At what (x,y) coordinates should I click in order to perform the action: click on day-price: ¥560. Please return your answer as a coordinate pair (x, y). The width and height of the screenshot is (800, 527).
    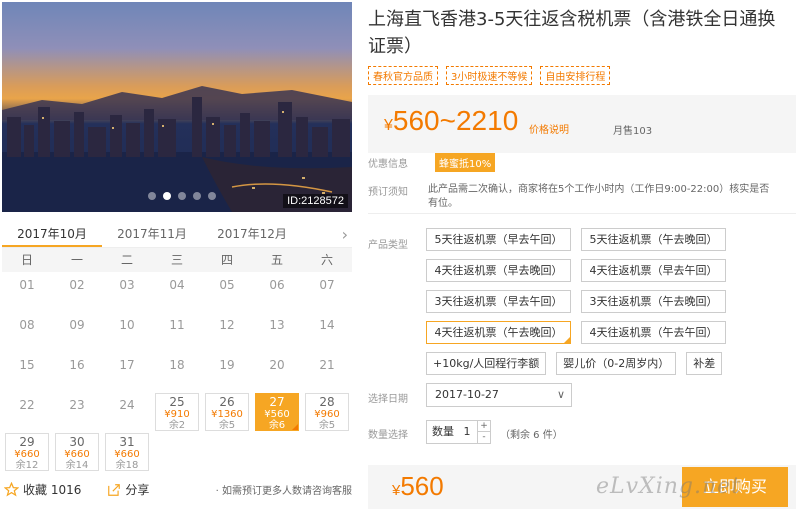
    Looking at the image, I should click on (277, 414).